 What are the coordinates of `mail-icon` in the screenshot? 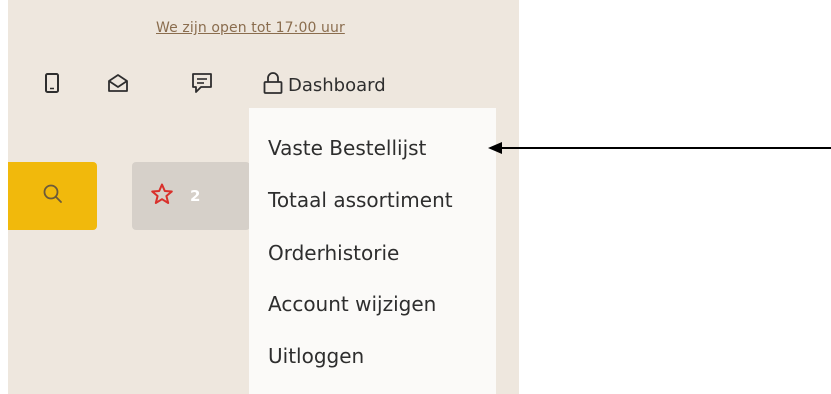 It's located at (118, 83).